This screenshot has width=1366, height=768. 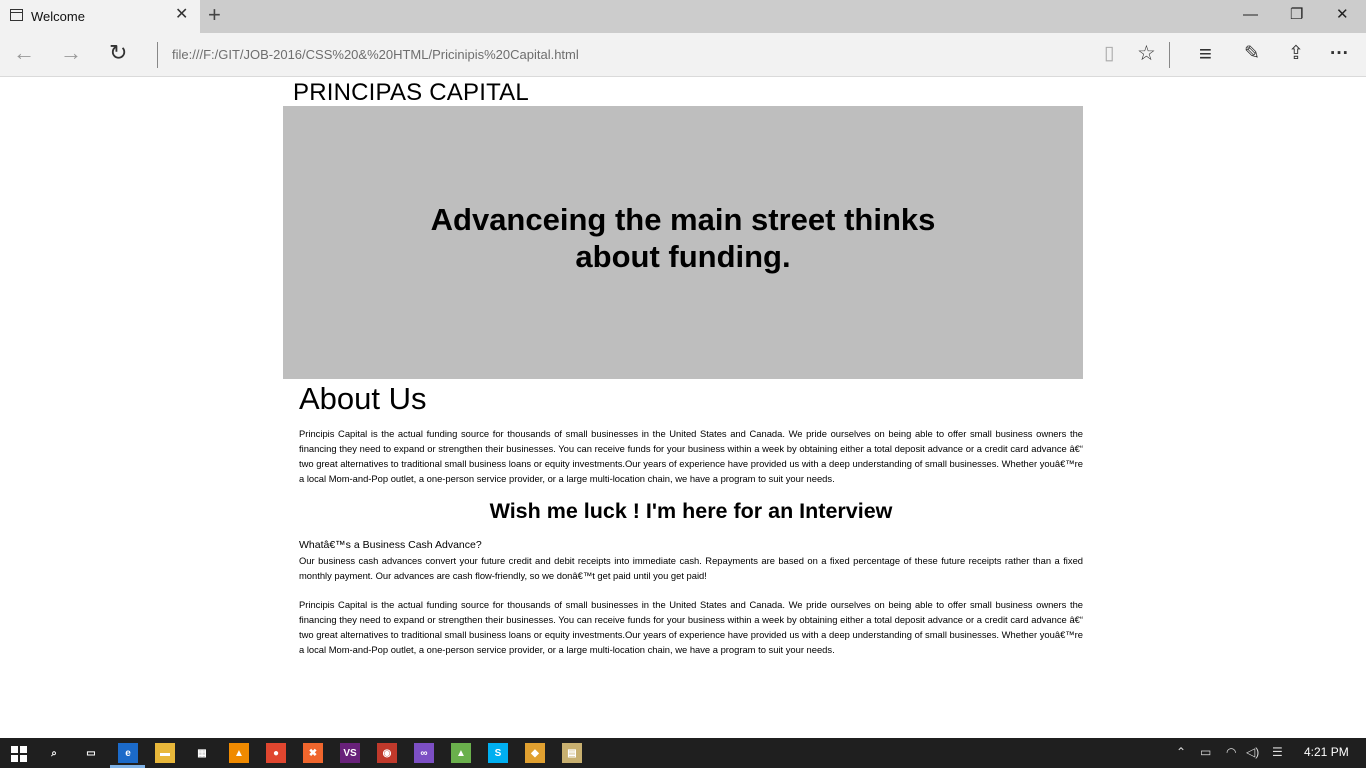 I want to click on tab-close-icon: ✕, so click(x=181, y=15).